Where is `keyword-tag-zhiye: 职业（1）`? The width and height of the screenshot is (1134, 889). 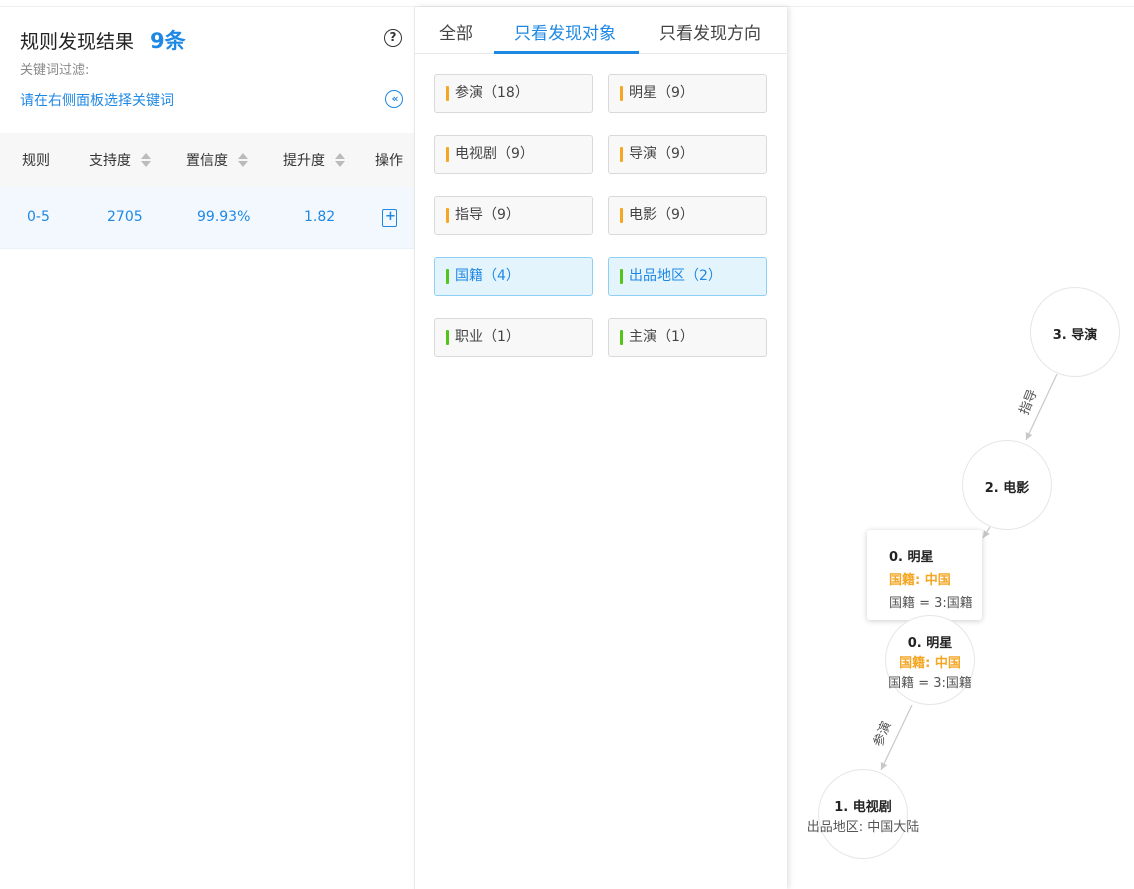 keyword-tag-zhiye: 职业（1） is located at coordinates (513, 337).